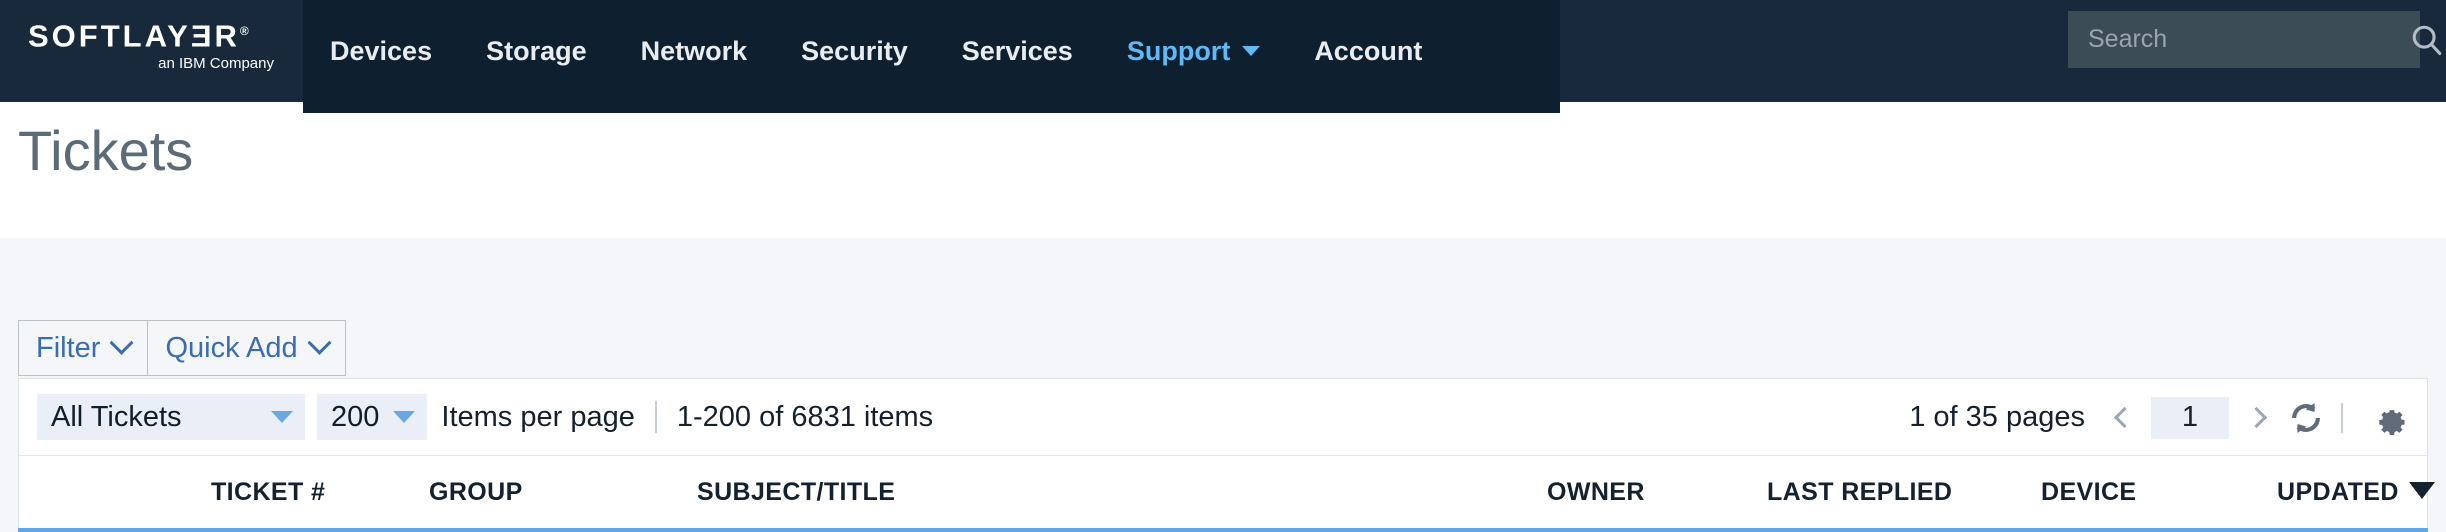 The width and height of the screenshot is (2446, 532). I want to click on nav-item-support: Support, so click(1193, 51).